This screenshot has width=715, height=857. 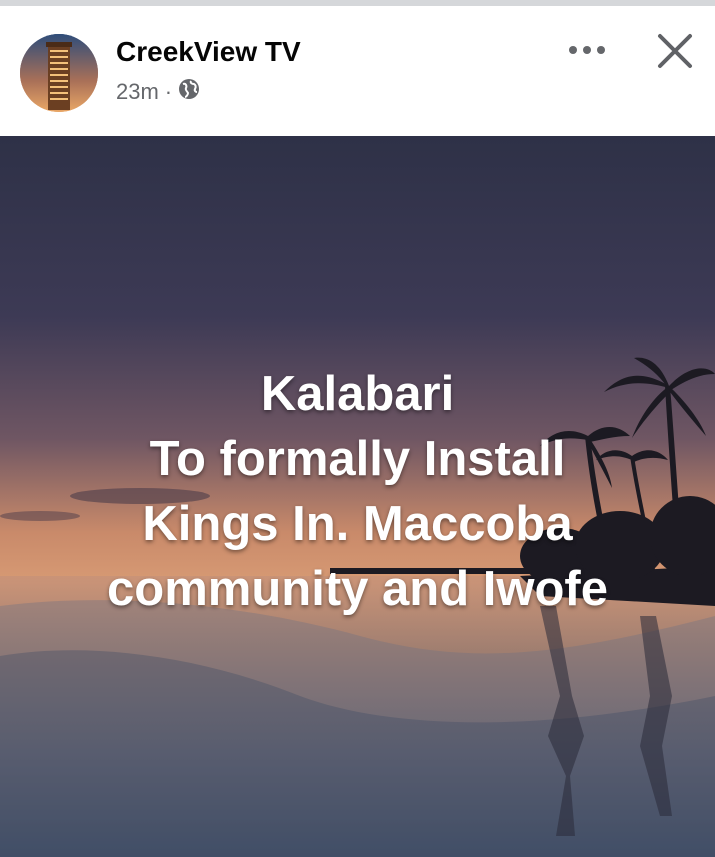 I want to click on globe-icon, so click(x=189, y=92).